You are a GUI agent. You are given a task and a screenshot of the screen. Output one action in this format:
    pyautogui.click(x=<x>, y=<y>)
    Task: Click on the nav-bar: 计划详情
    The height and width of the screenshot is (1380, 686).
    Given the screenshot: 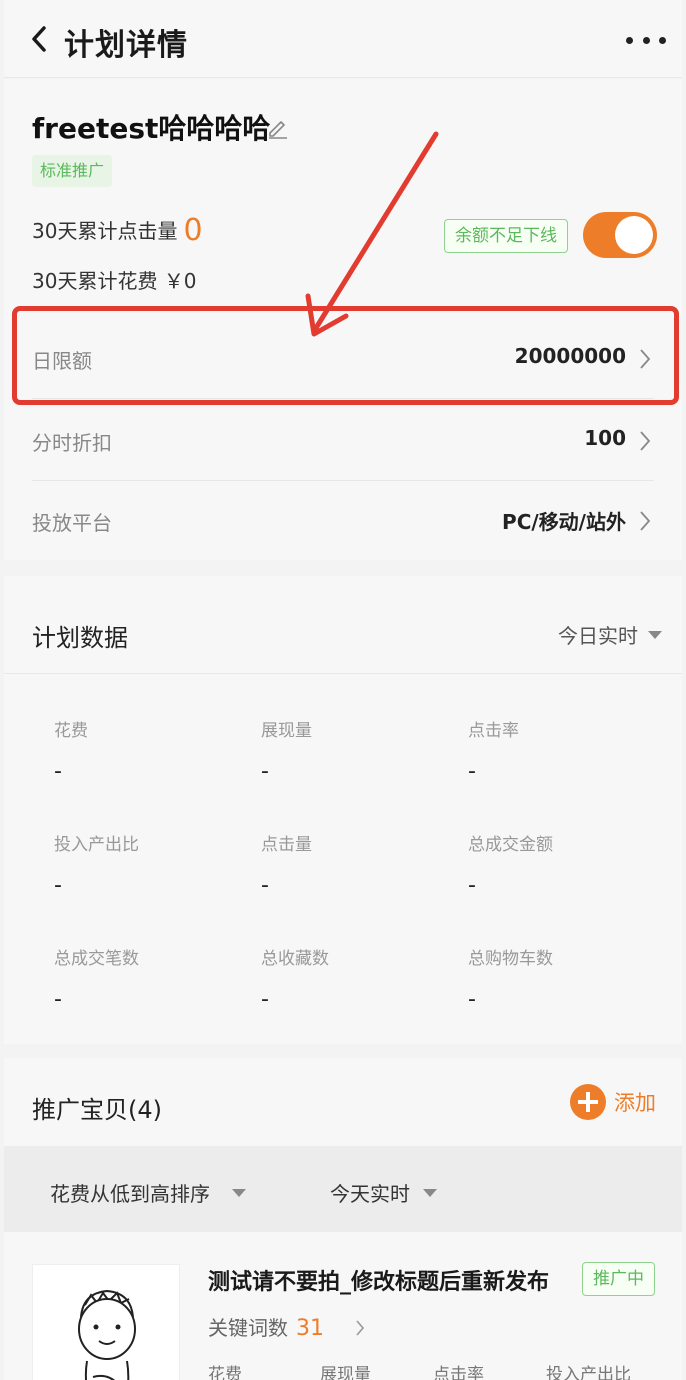 What is the action you would take?
    pyautogui.click(x=343, y=39)
    